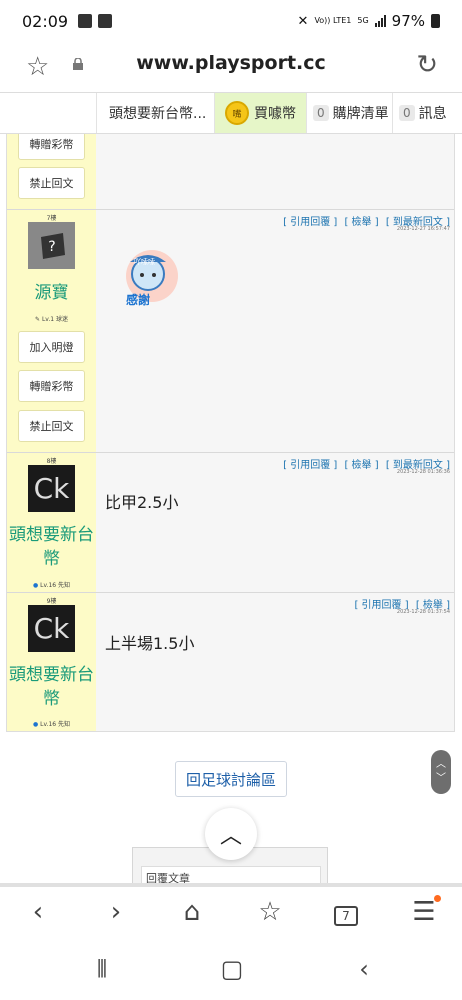  Describe the element at coordinates (51, 347) in the screenshot. I see `add-lamp-button: 加入明燈` at that location.